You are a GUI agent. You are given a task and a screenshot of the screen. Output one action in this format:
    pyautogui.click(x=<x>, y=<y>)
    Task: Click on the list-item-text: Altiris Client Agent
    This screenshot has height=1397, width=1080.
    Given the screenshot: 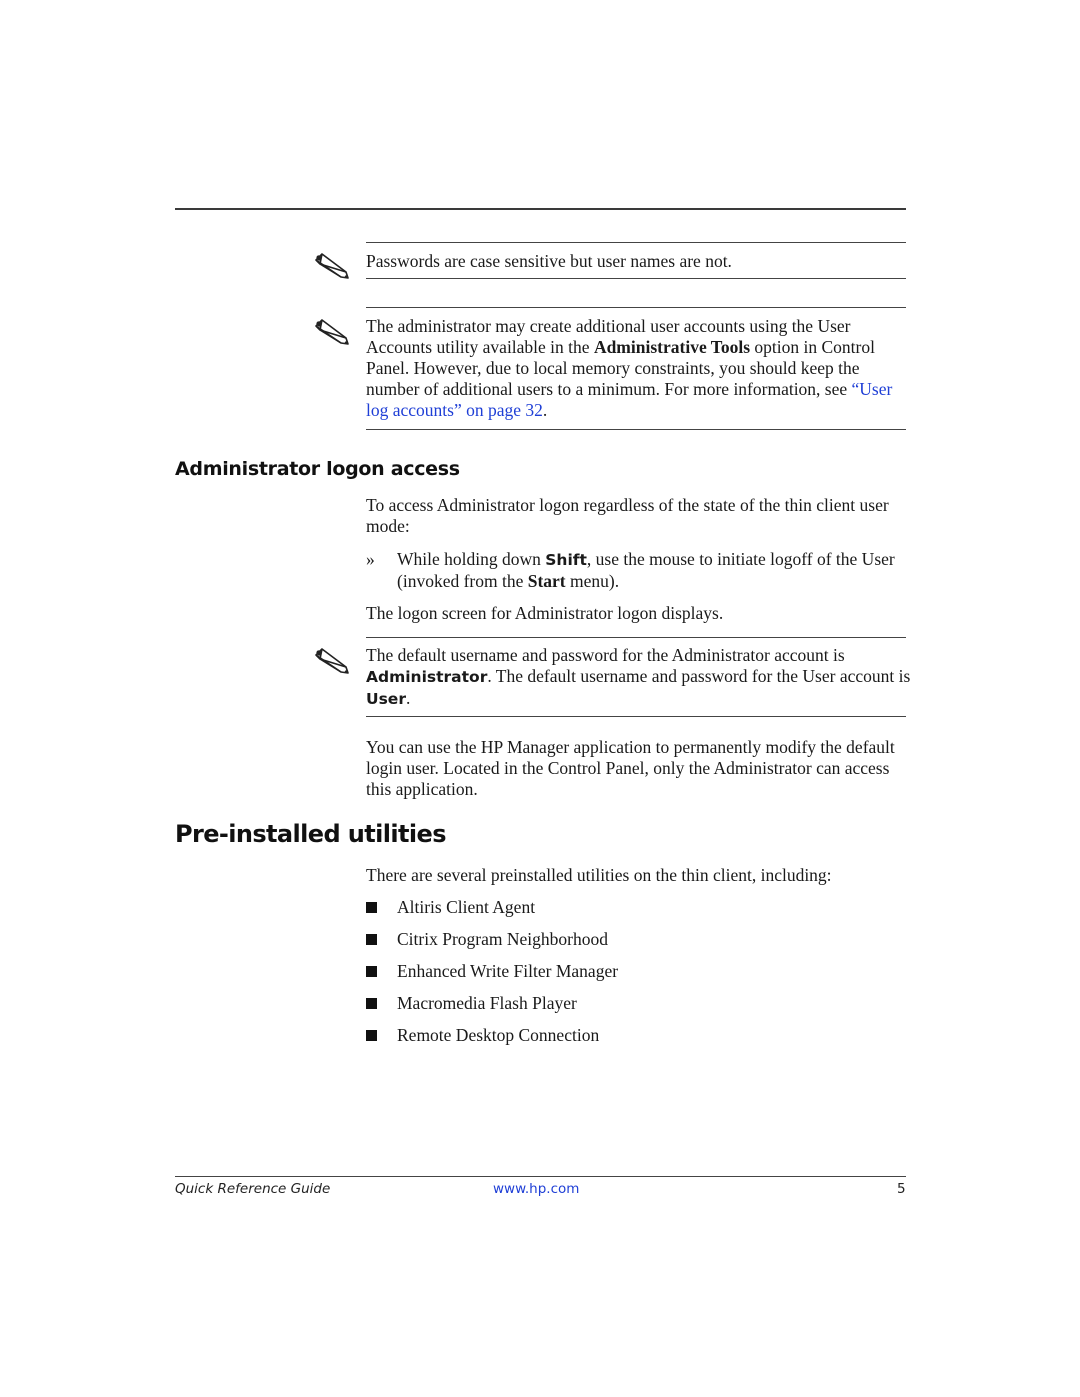 What is the action you would take?
    pyautogui.click(x=466, y=907)
    